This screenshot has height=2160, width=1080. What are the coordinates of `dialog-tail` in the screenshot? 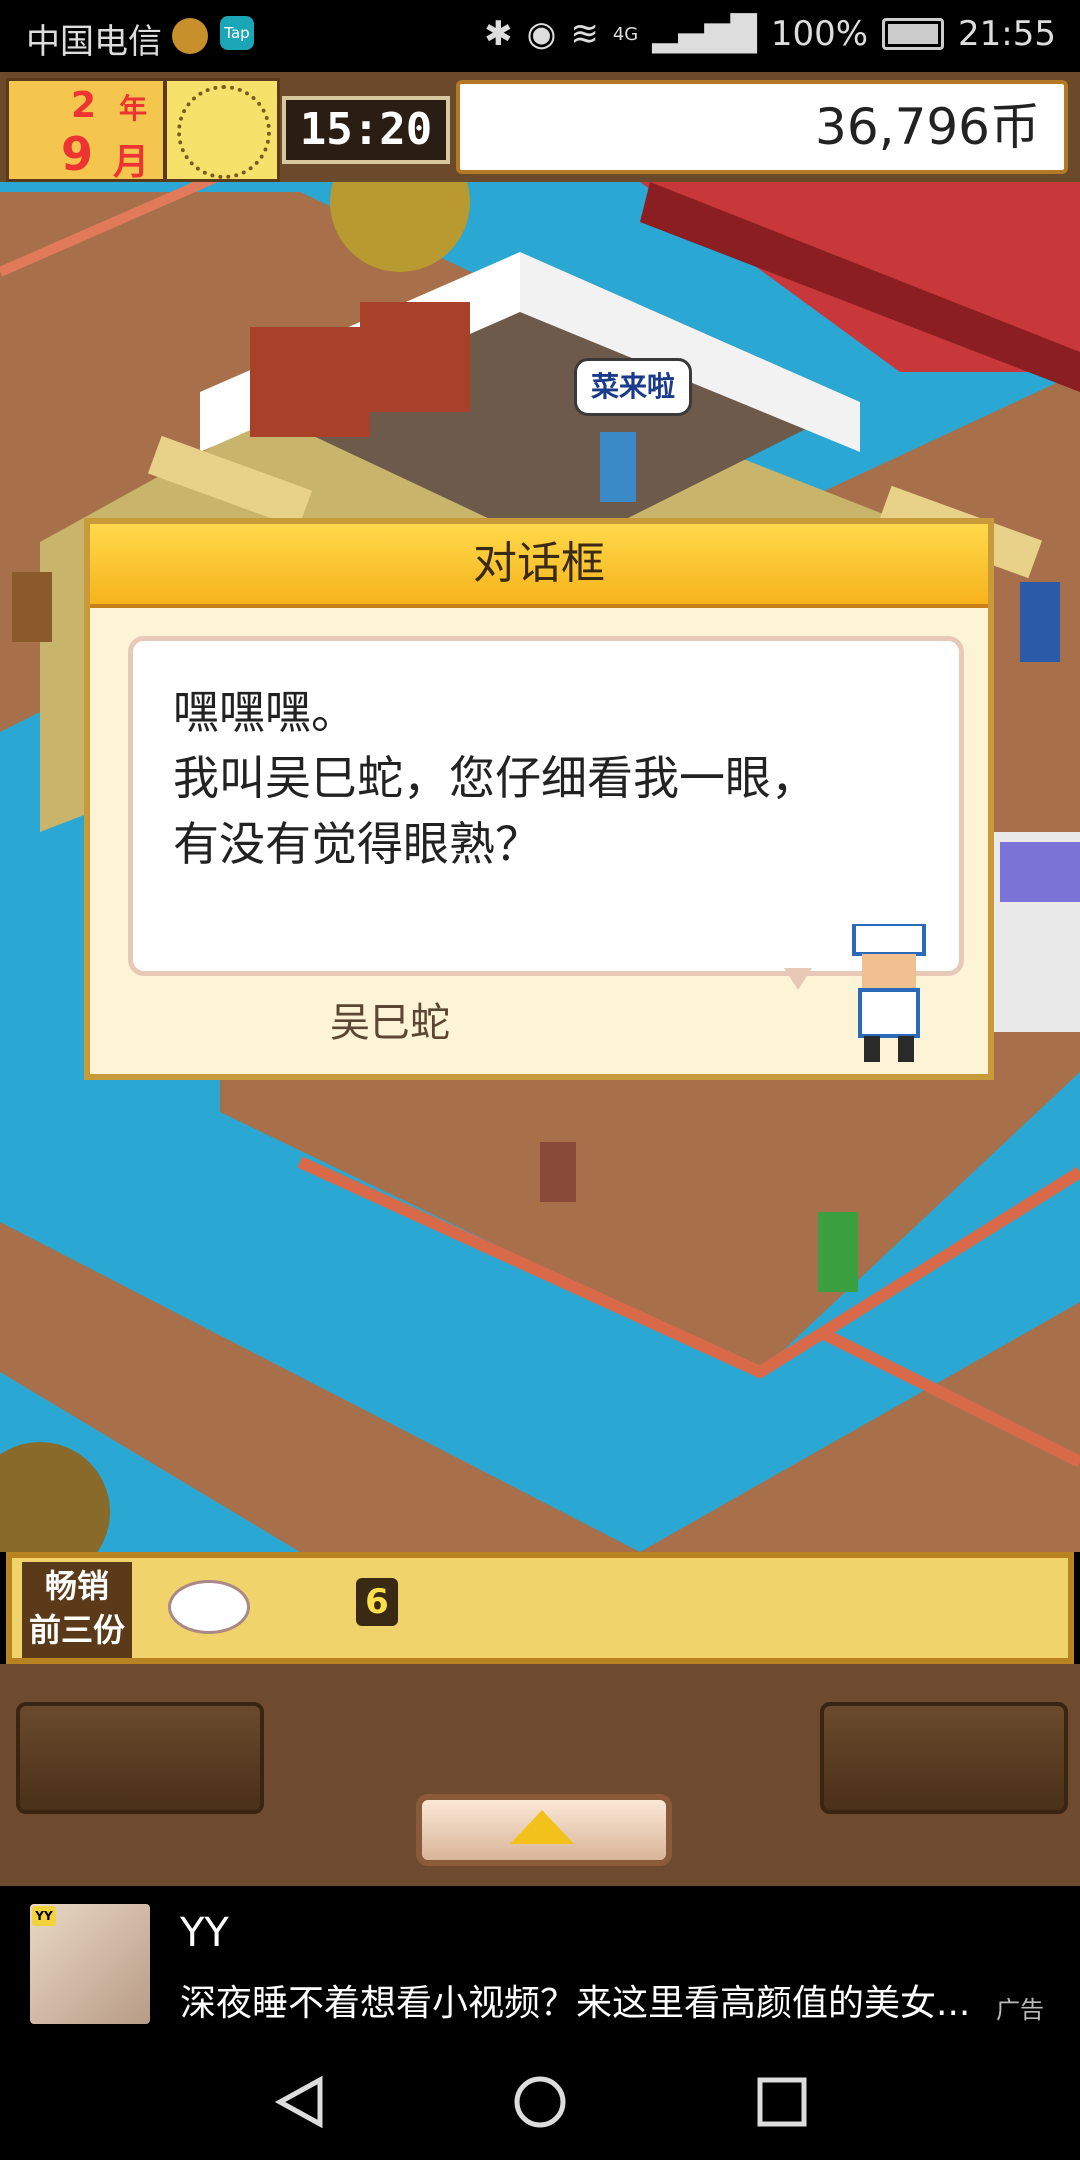 It's located at (798, 979).